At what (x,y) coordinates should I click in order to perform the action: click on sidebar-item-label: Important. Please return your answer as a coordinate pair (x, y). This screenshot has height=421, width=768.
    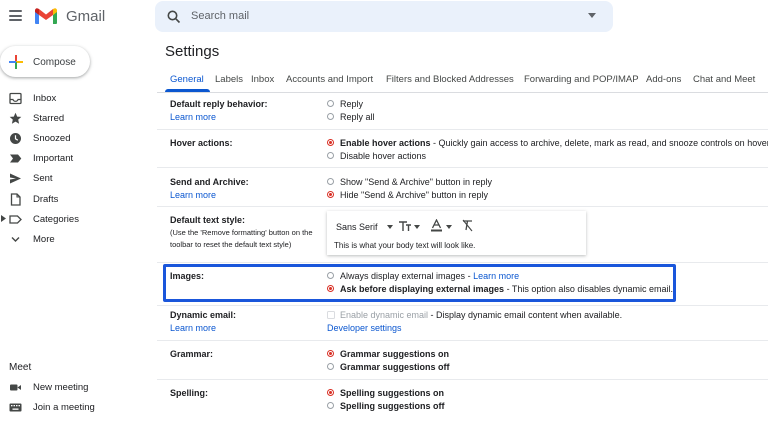
    Looking at the image, I should click on (53, 158).